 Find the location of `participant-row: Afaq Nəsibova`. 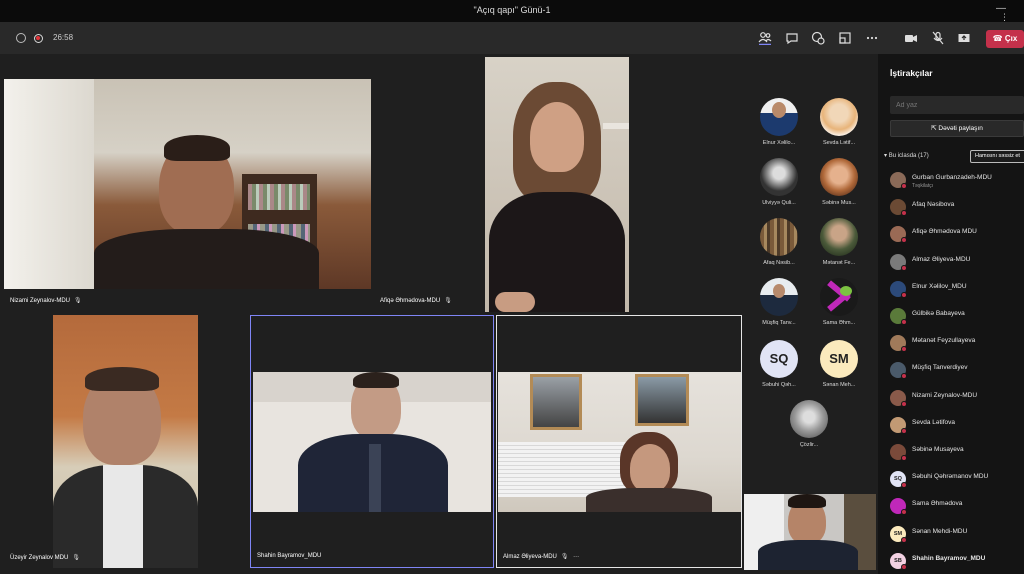

participant-row: Afaq Nəsibova is located at coordinates (957, 208).